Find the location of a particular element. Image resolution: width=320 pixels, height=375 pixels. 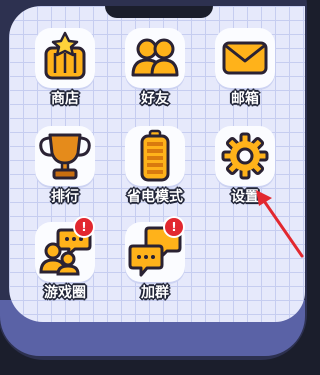

friends-icon is located at coordinates (155, 57).